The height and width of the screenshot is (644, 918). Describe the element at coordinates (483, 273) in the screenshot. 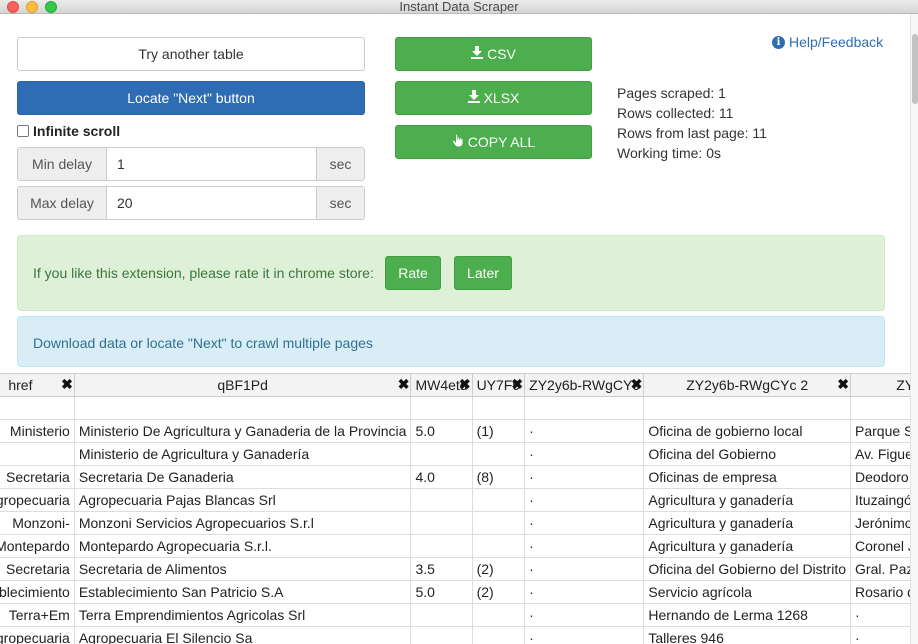

I see `later-button: Later` at that location.